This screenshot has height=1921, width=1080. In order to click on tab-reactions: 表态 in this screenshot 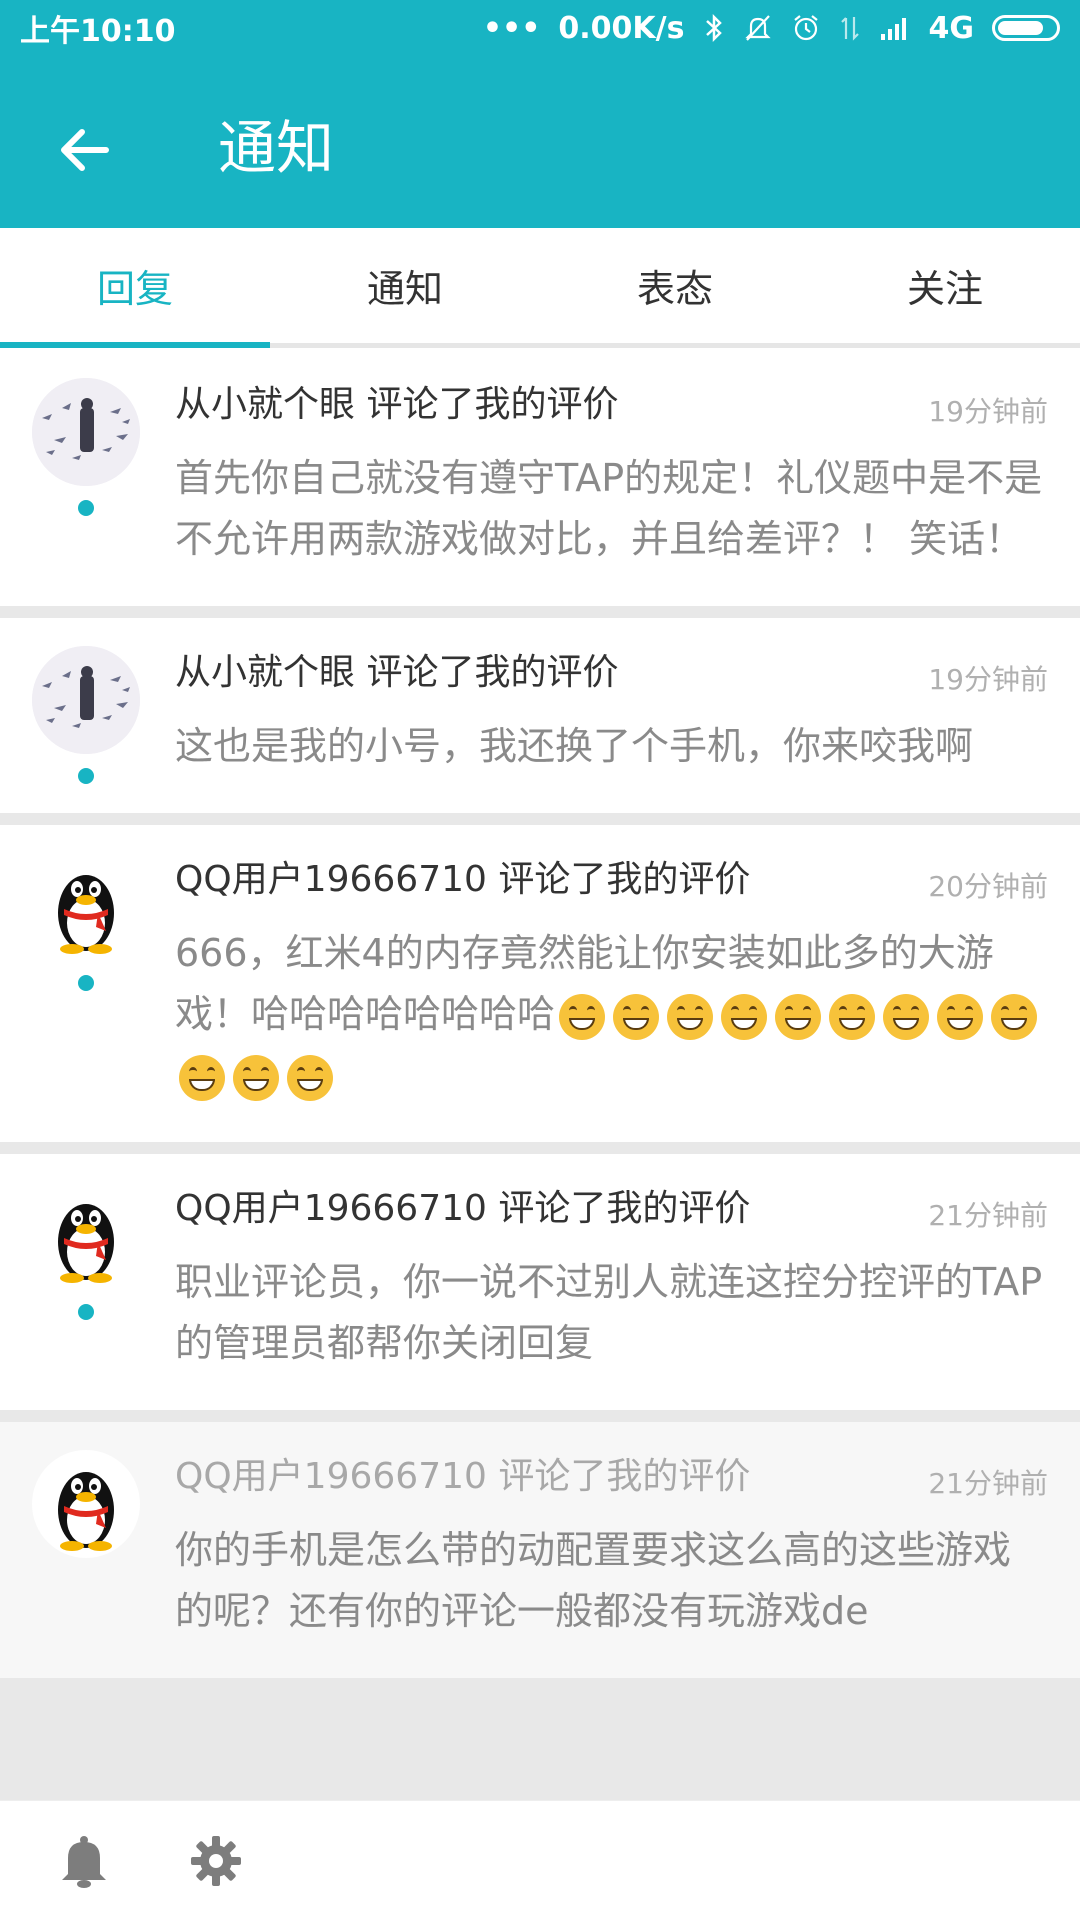, I will do `click(675, 285)`.